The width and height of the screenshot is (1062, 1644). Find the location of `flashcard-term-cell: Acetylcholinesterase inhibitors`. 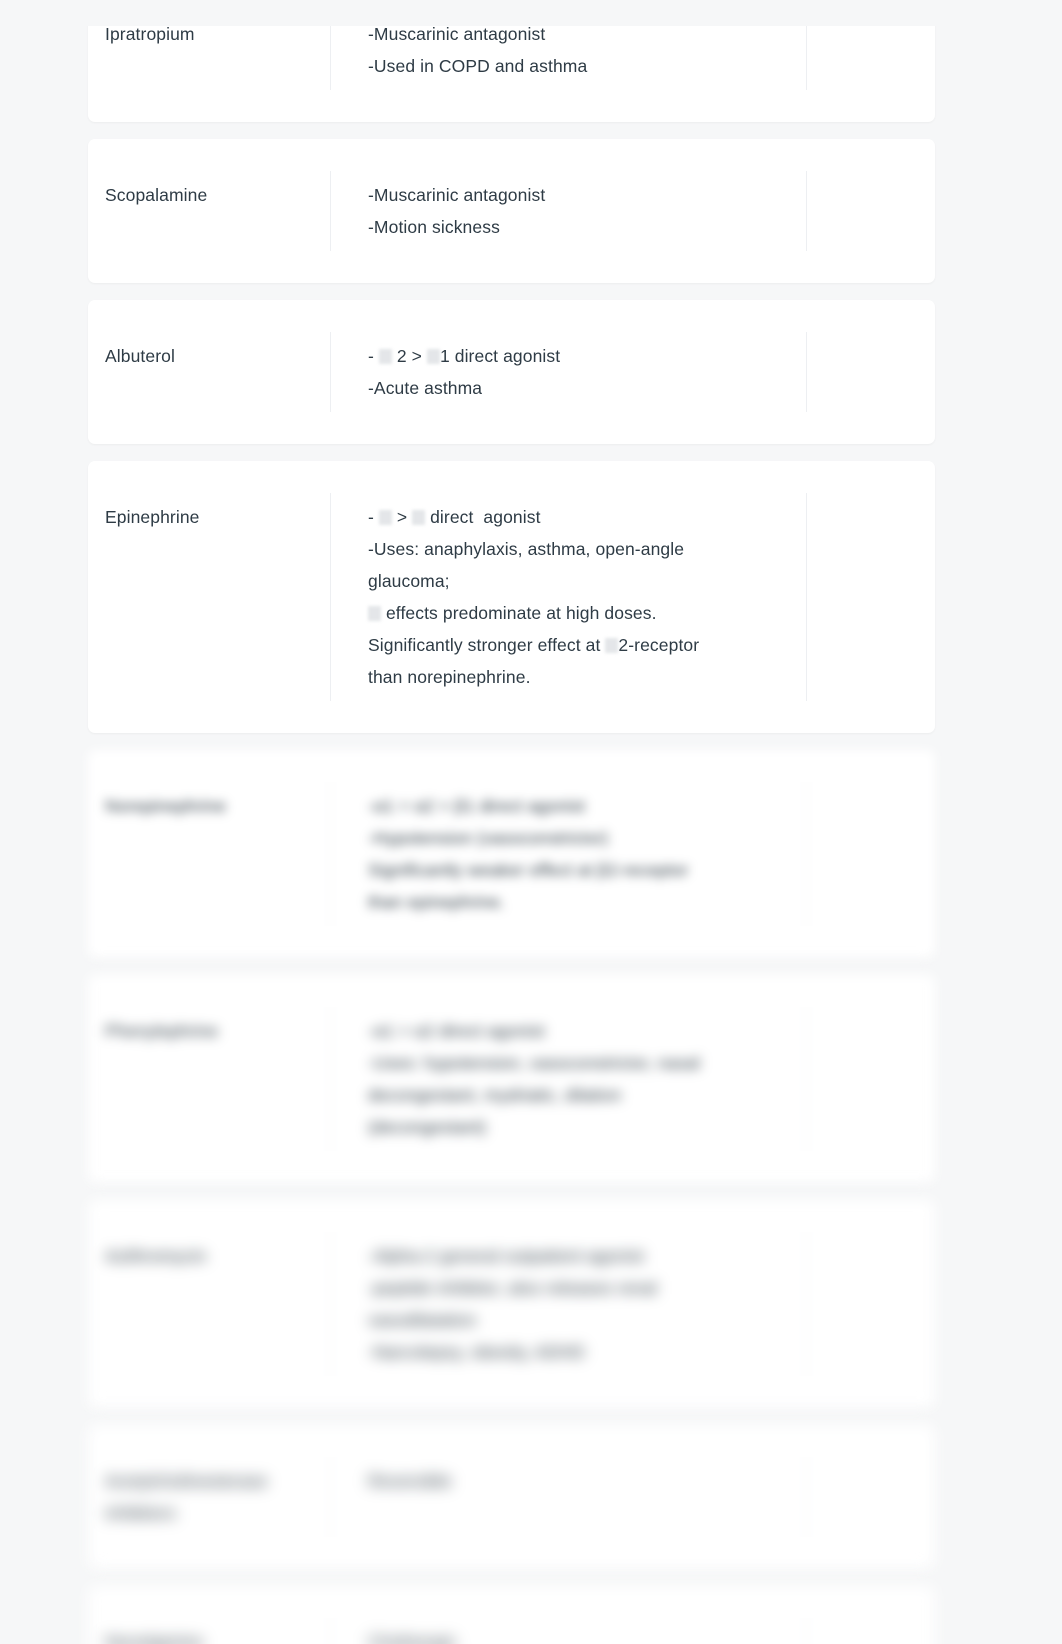

flashcard-term-cell: Acetylcholinesterase inhibitors is located at coordinates (209, 1497).